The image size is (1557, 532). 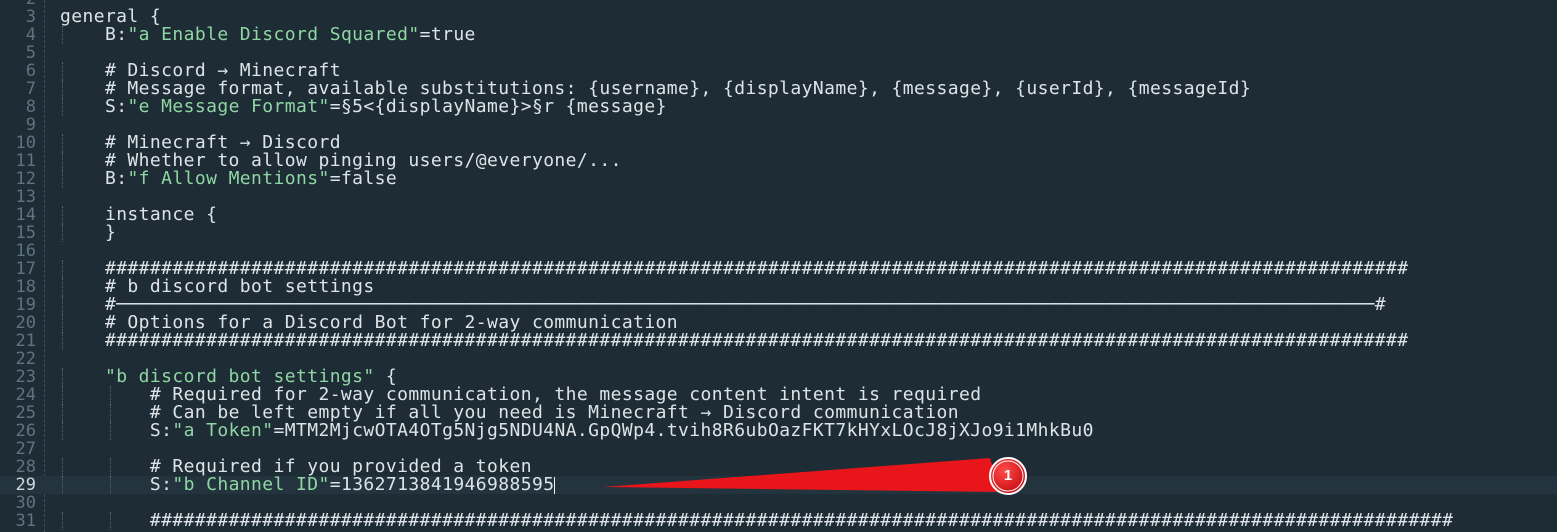 I want to click on line-number: 25, so click(x=25, y=413).